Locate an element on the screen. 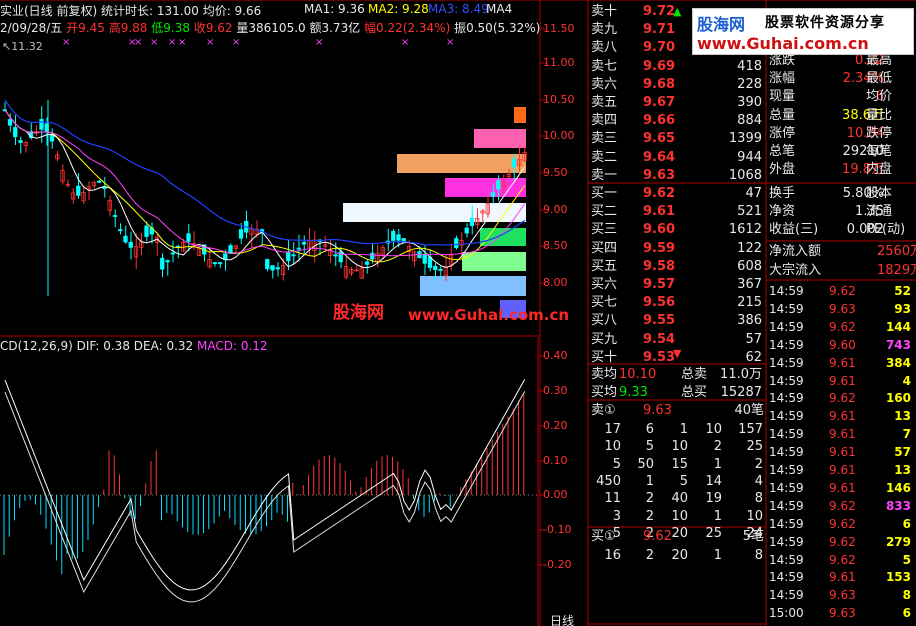 This screenshot has height=626, width=916. book-label: 买五 is located at coordinates (604, 266).